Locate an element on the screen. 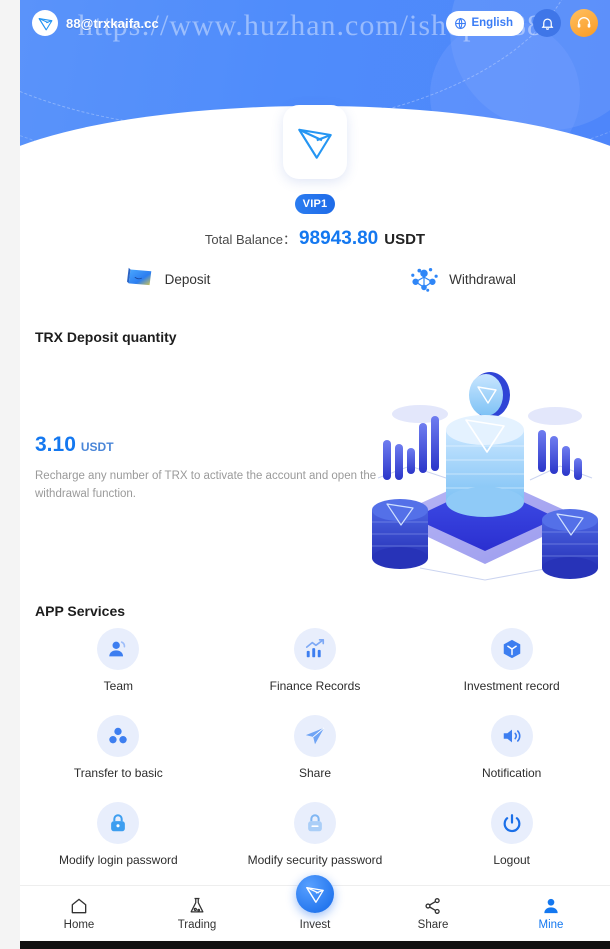 This screenshot has height=949, width=610. total-balance: Total Balance： 98943.80 USDT is located at coordinates (315, 239).